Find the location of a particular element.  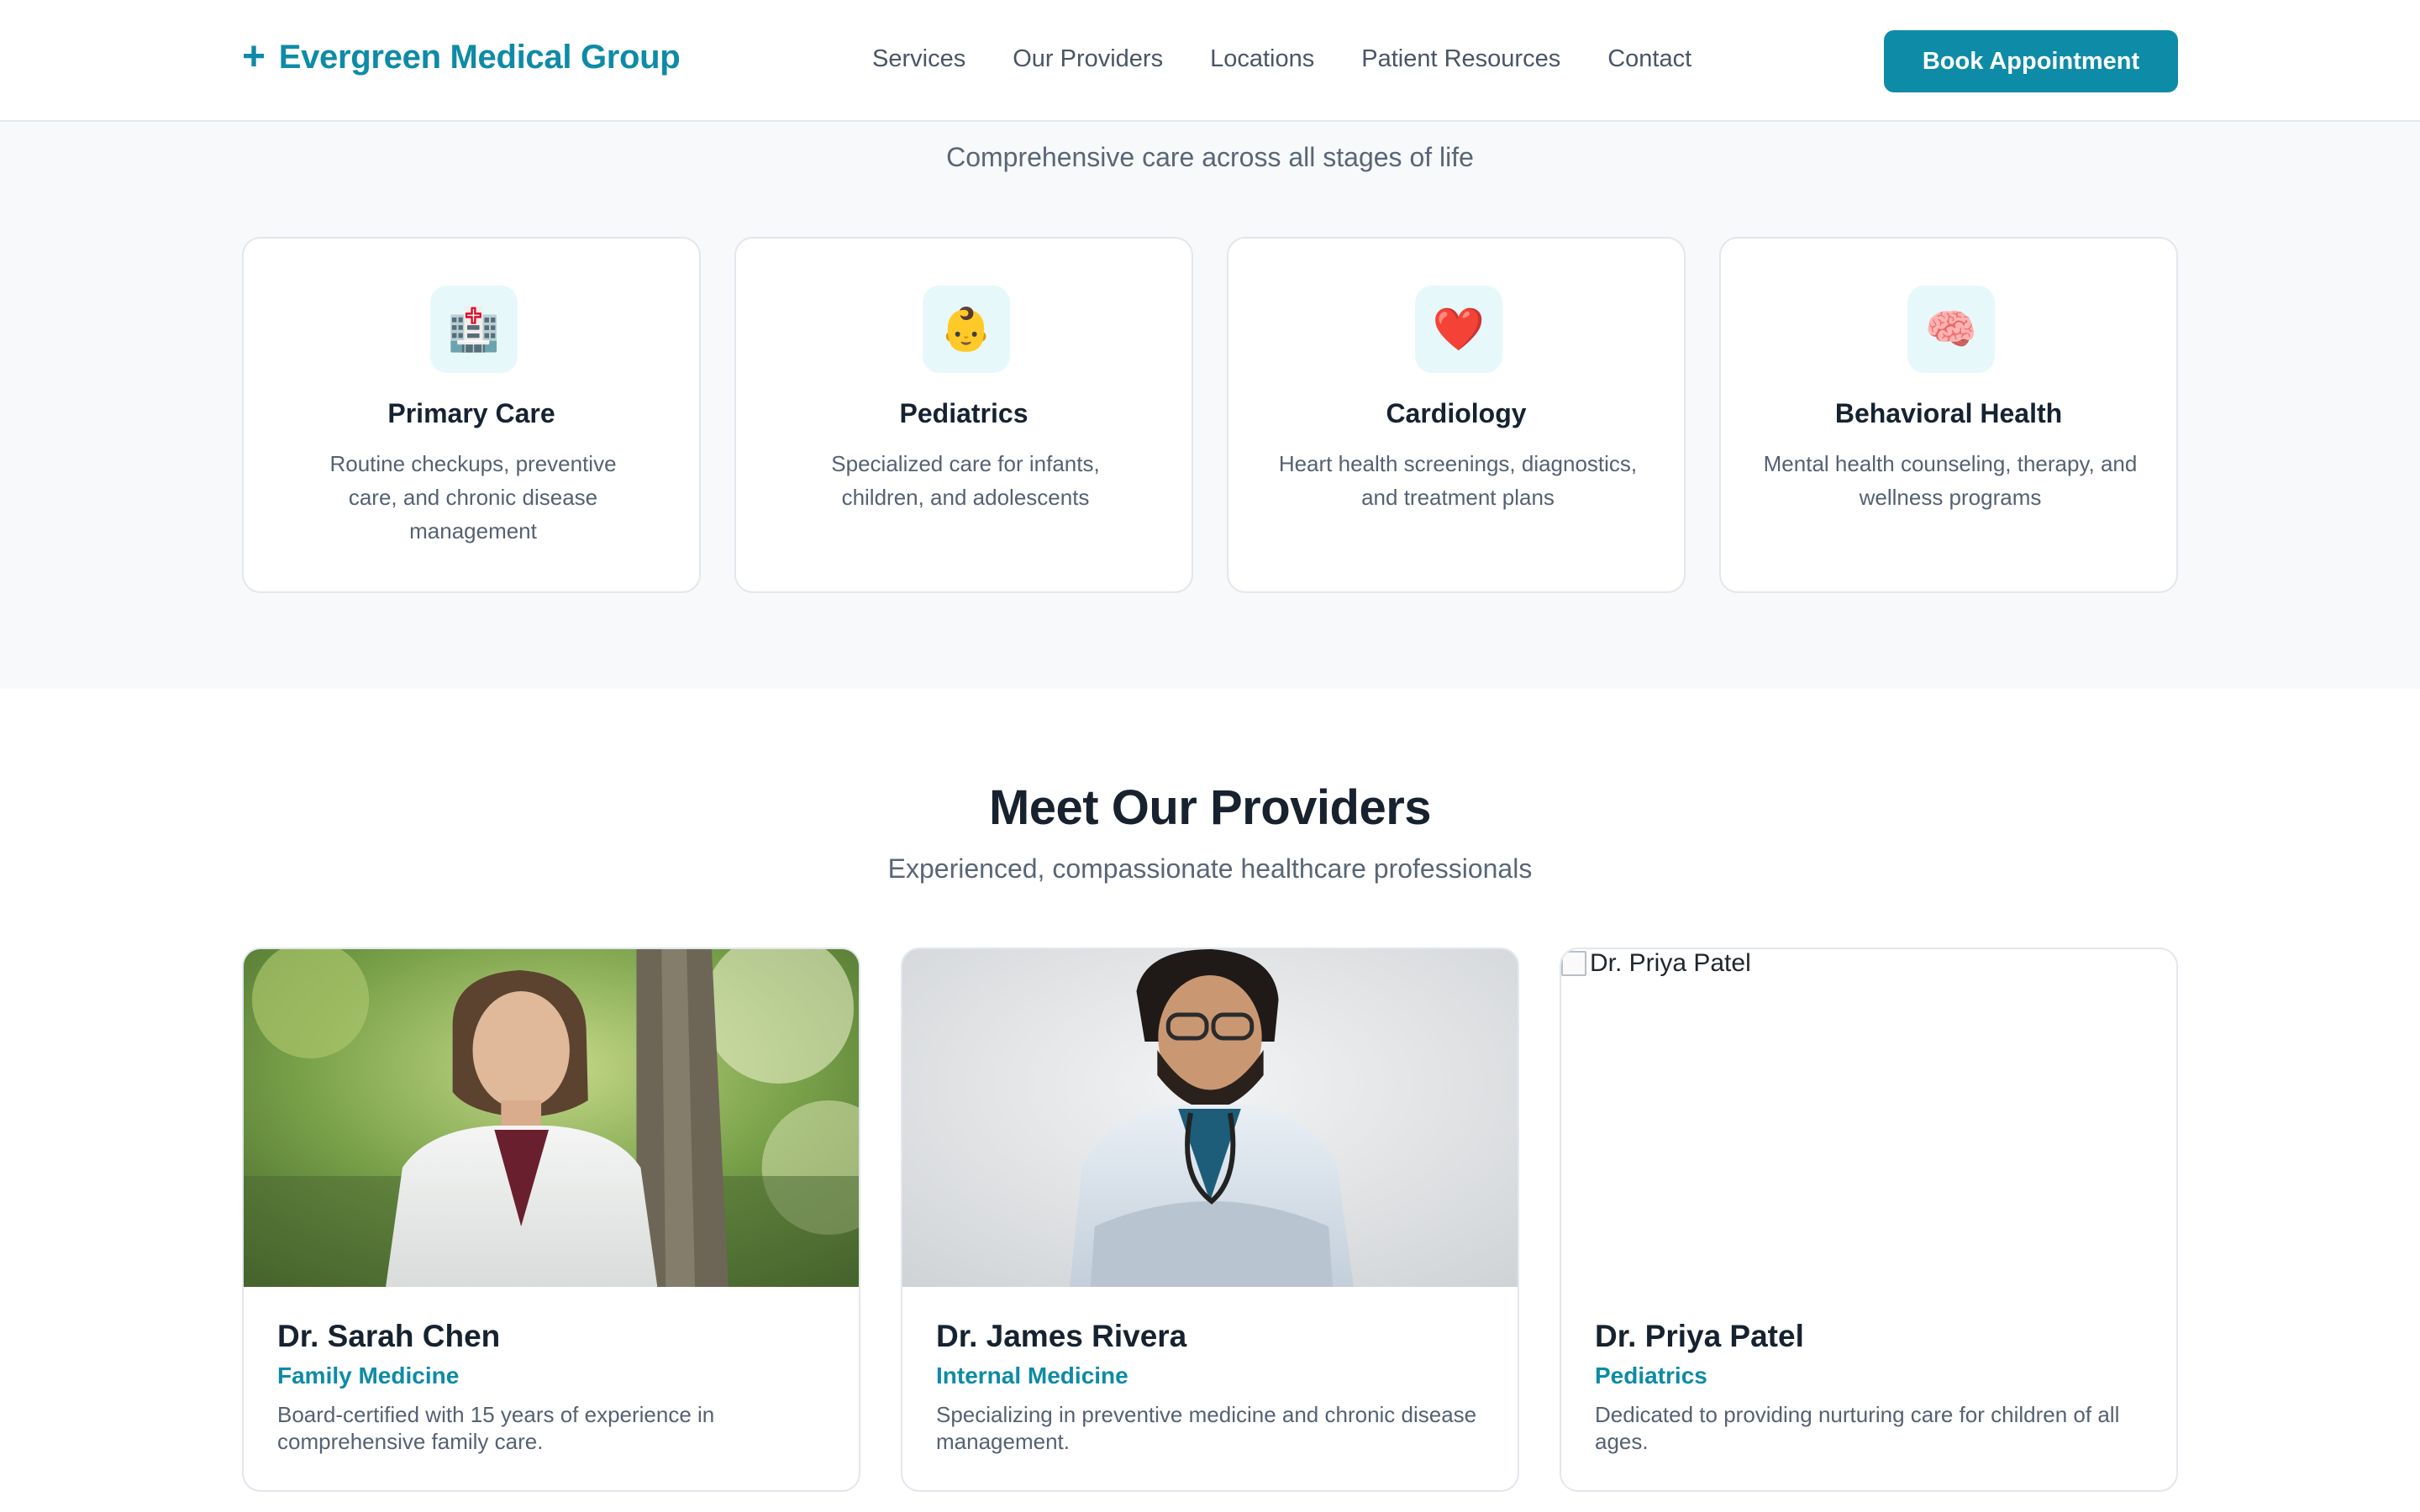

photo-alt-text: Dr. Priya Patel is located at coordinates (1670, 963).